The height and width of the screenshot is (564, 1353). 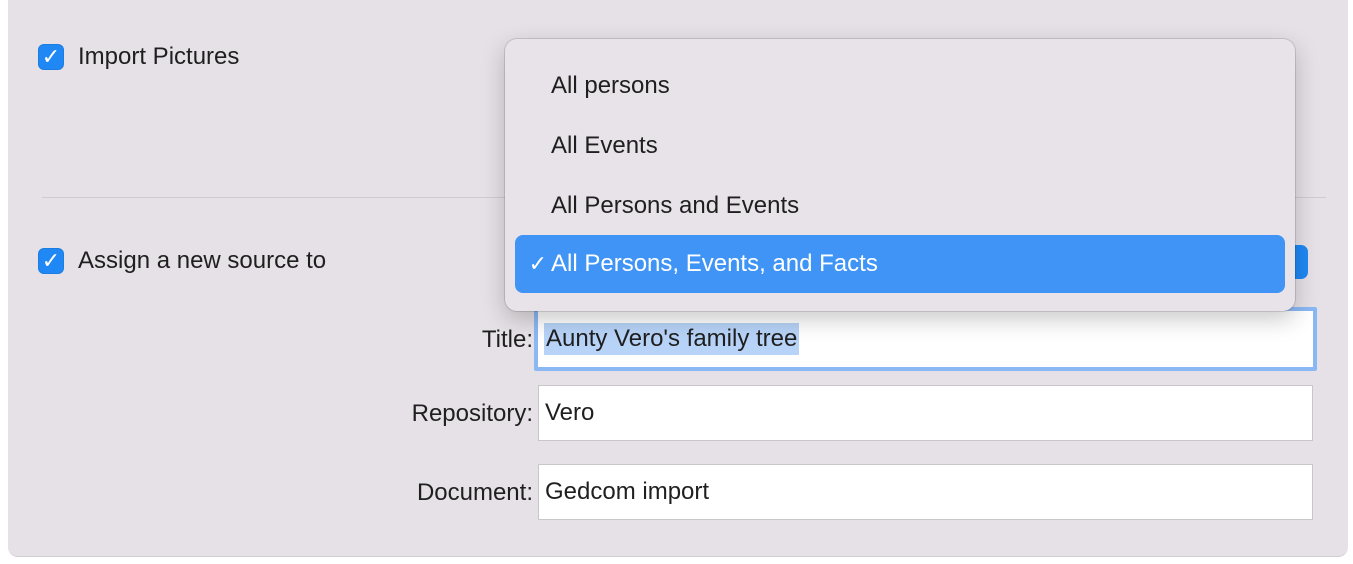 What do you see at coordinates (472, 413) in the screenshot?
I see `repository-label: Repository:` at bounding box center [472, 413].